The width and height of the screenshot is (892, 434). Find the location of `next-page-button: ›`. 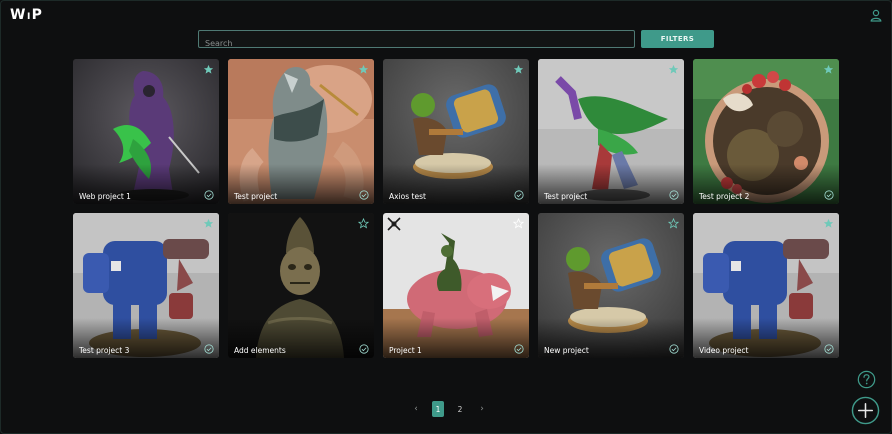

next-page-button: › is located at coordinates (482, 409).